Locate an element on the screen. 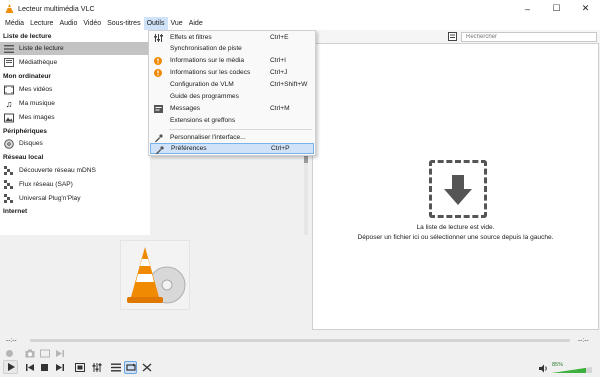 This screenshot has height=377, width=600. fullscreen-button is located at coordinates (79, 367).